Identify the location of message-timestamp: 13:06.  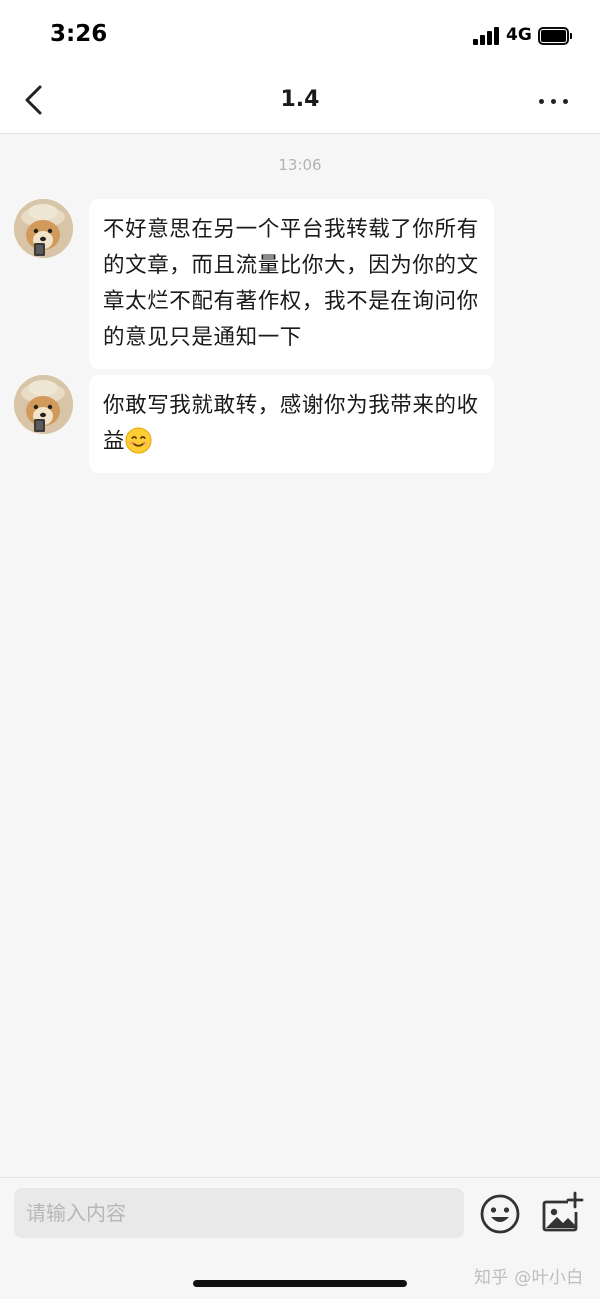
(300, 165).